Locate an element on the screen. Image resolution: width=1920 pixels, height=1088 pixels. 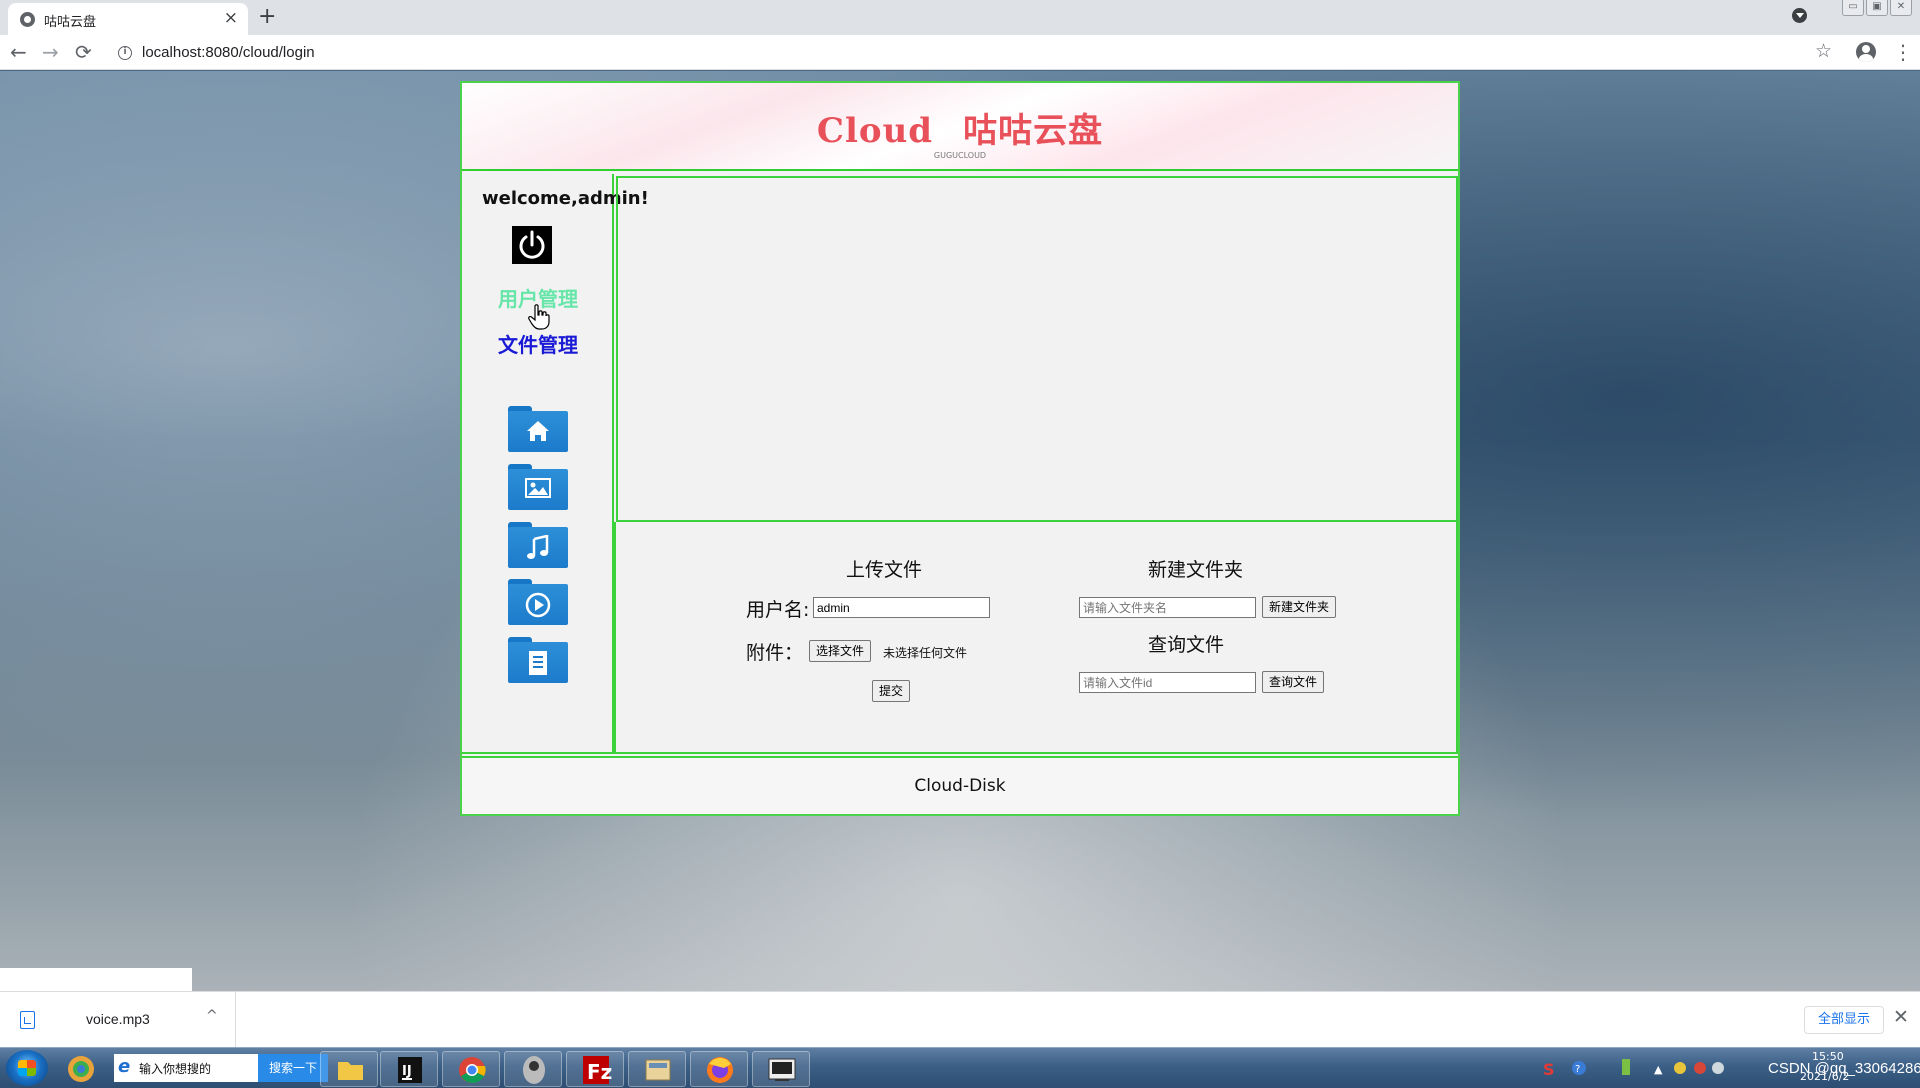
clock-date: 2021/6/2 is located at coordinates (1824, 1076).